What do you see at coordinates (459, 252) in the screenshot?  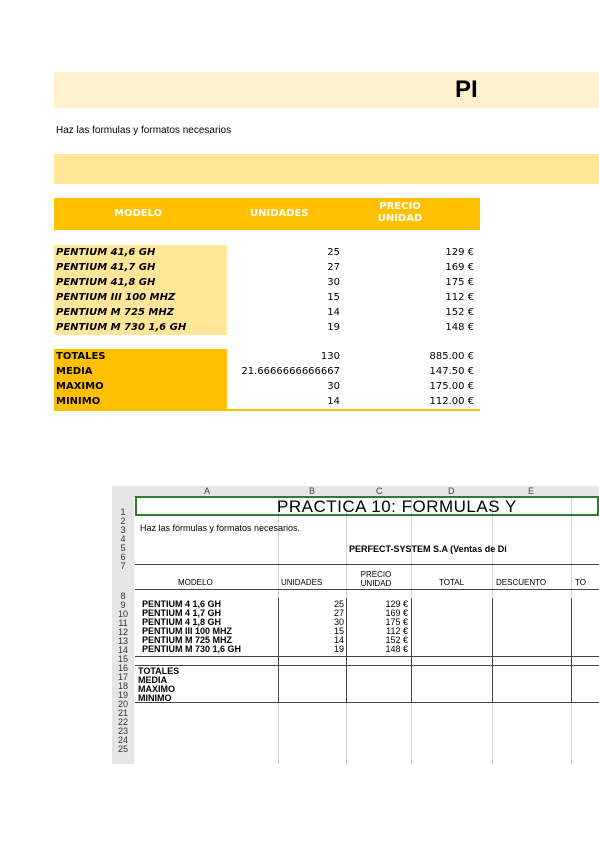 I see `price-cell: 129 €` at bounding box center [459, 252].